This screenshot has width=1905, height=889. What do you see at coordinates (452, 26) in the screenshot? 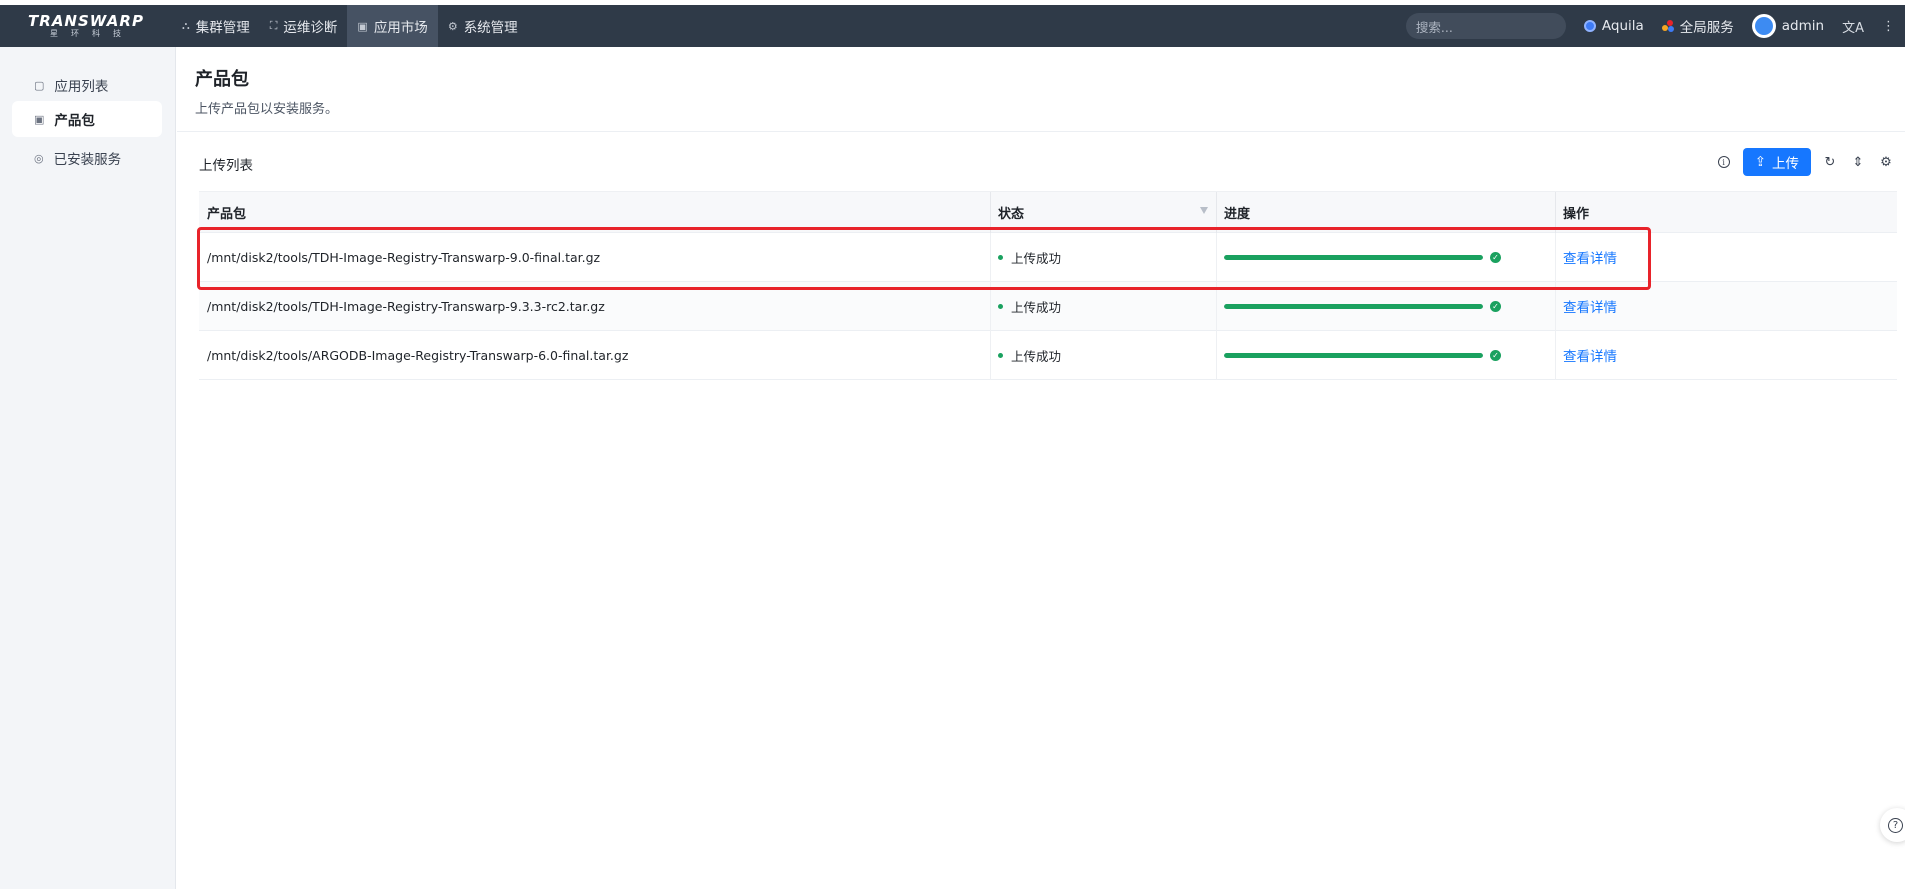
I see `gear-icon: ⚙` at bounding box center [452, 26].